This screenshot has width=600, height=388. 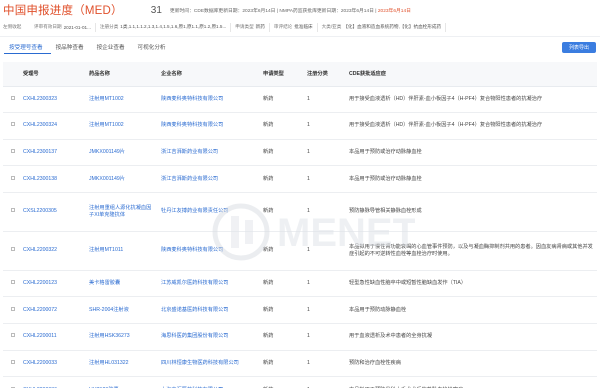 I want to click on drug-name-link: 注射用MT1011, so click(x=119, y=251).